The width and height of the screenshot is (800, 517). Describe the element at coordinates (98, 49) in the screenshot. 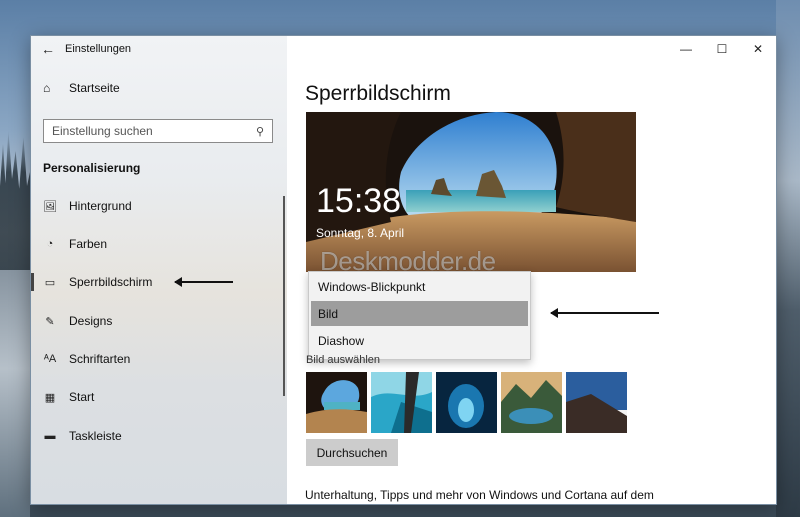

I see `app-title: Einstellungen` at that location.